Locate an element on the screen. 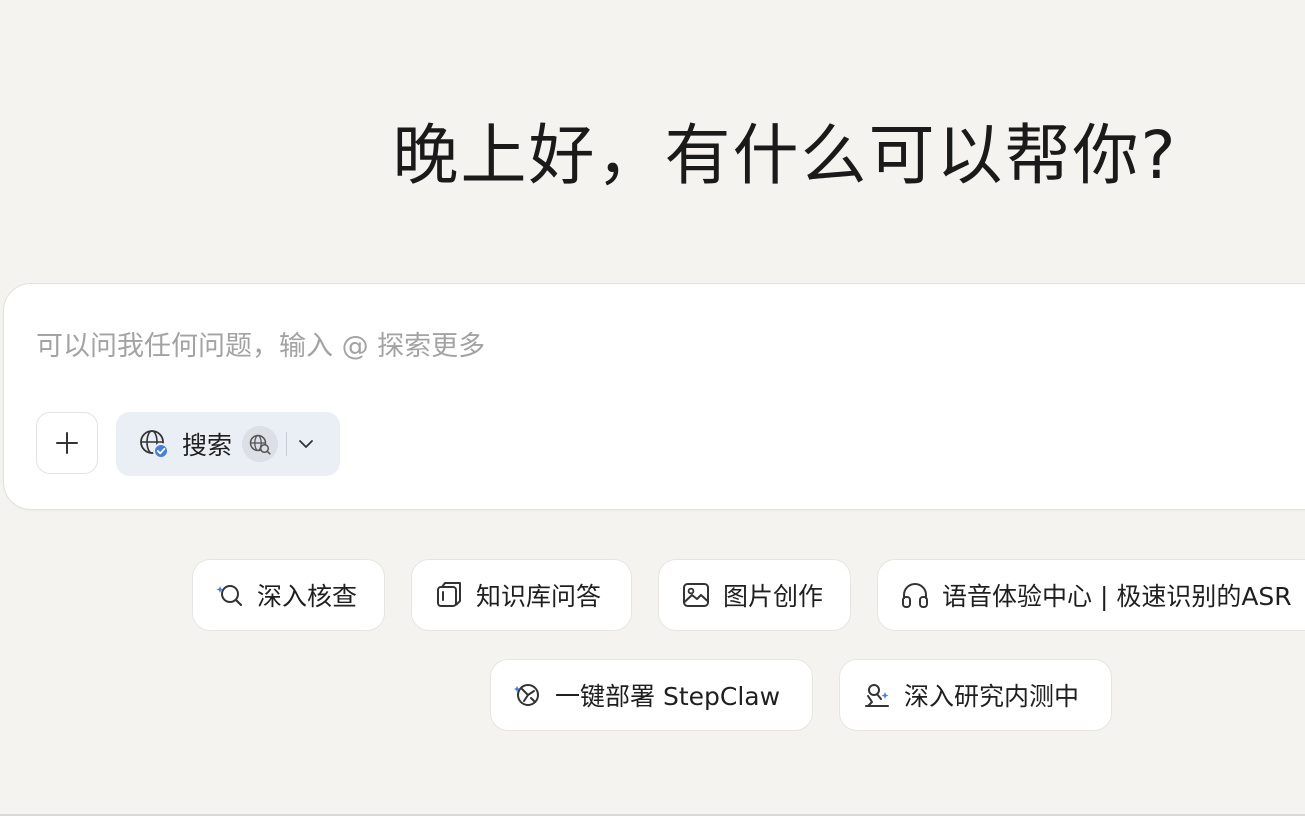 The image size is (1305, 816). image-icon is located at coordinates (696, 595).